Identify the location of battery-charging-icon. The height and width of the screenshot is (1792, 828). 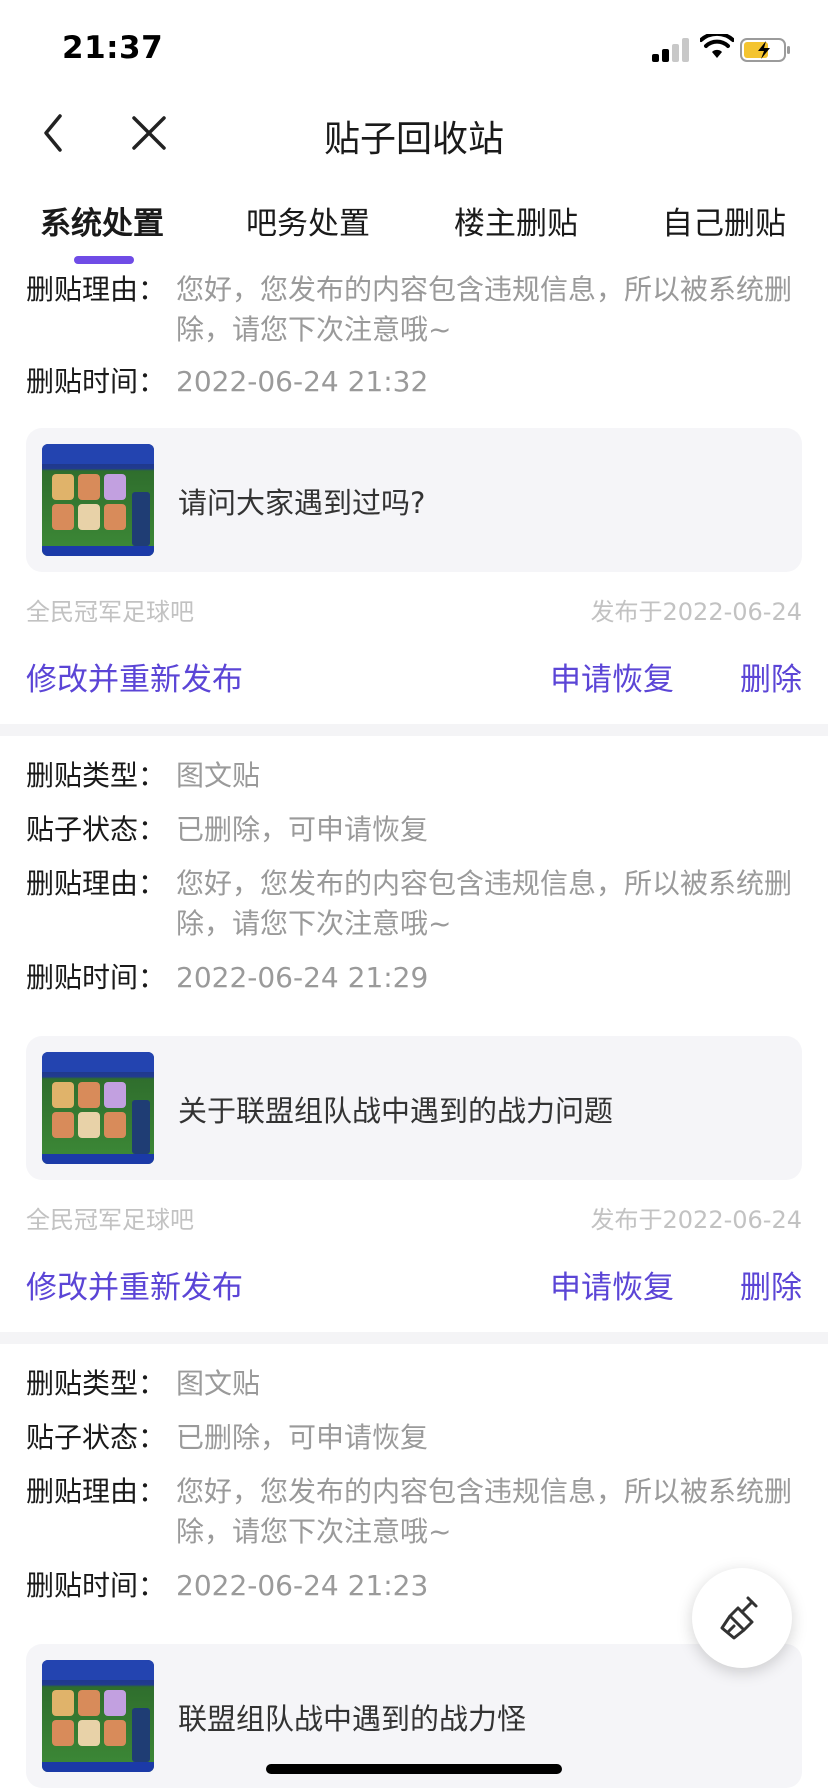
(765, 50).